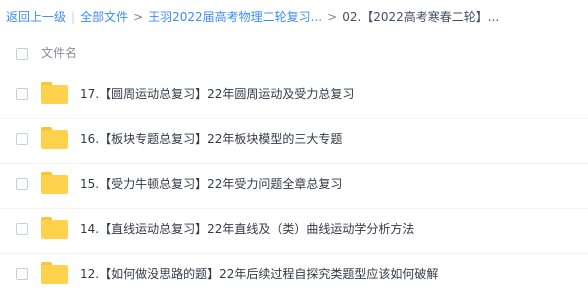 The height and width of the screenshot is (302, 588). I want to click on breadcrumb-item-all-files: 全部文件, so click(104, 17).